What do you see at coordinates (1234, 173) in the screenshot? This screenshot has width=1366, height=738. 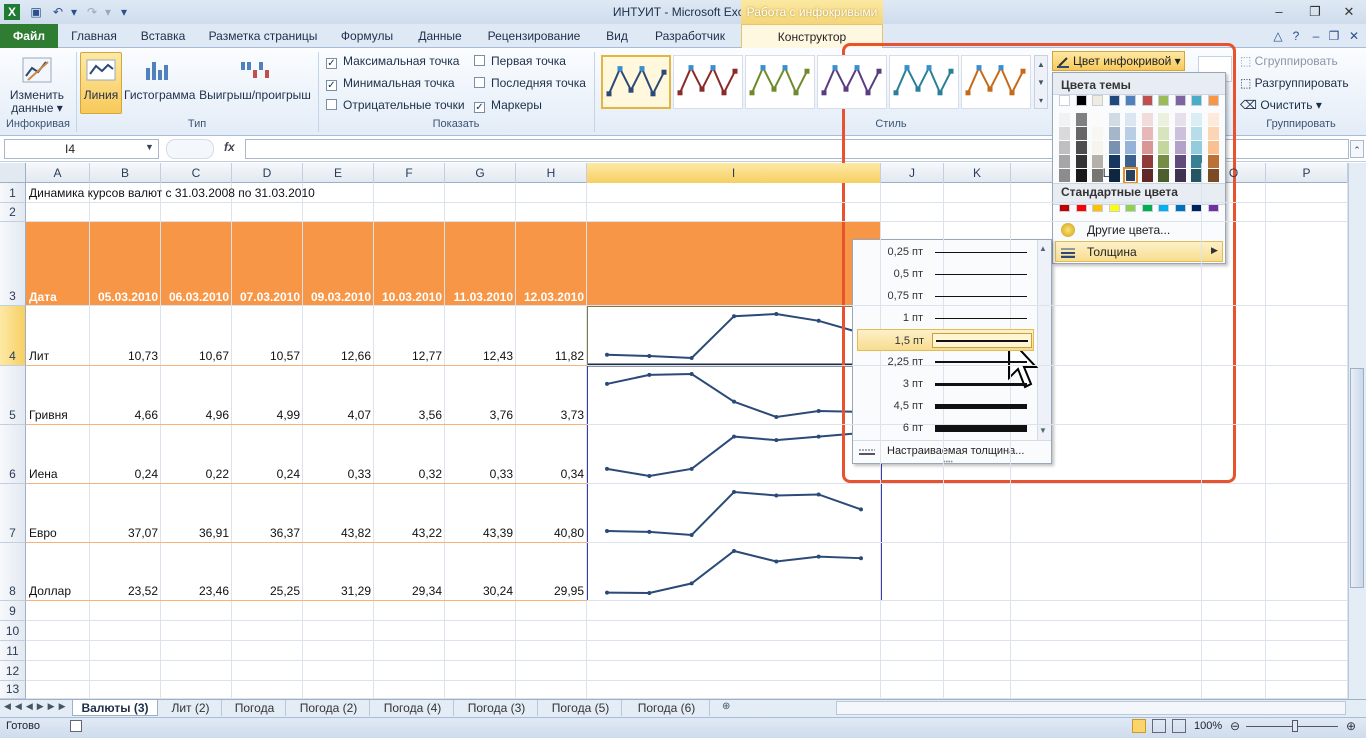 I see `column-header-O: O` at bounding box center [1234, 173].